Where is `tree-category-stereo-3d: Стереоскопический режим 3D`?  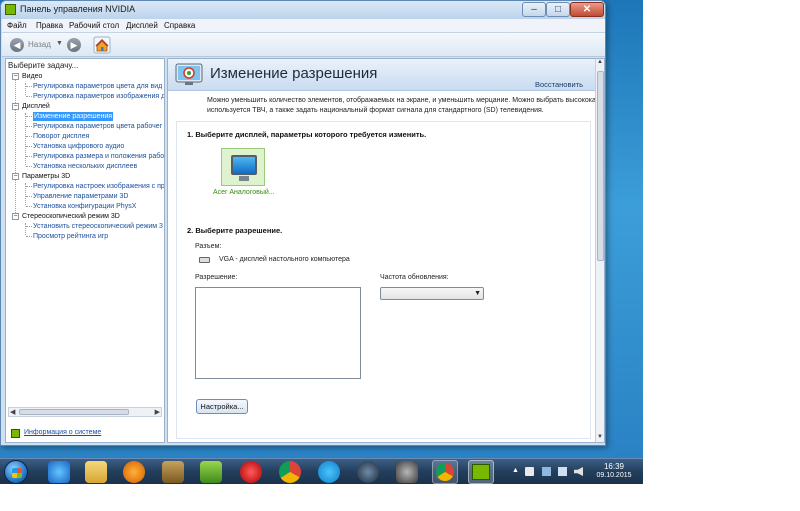 tree-category-stereo-3d: Стереоскопический режим 3D is located at coordinates (71, 216).